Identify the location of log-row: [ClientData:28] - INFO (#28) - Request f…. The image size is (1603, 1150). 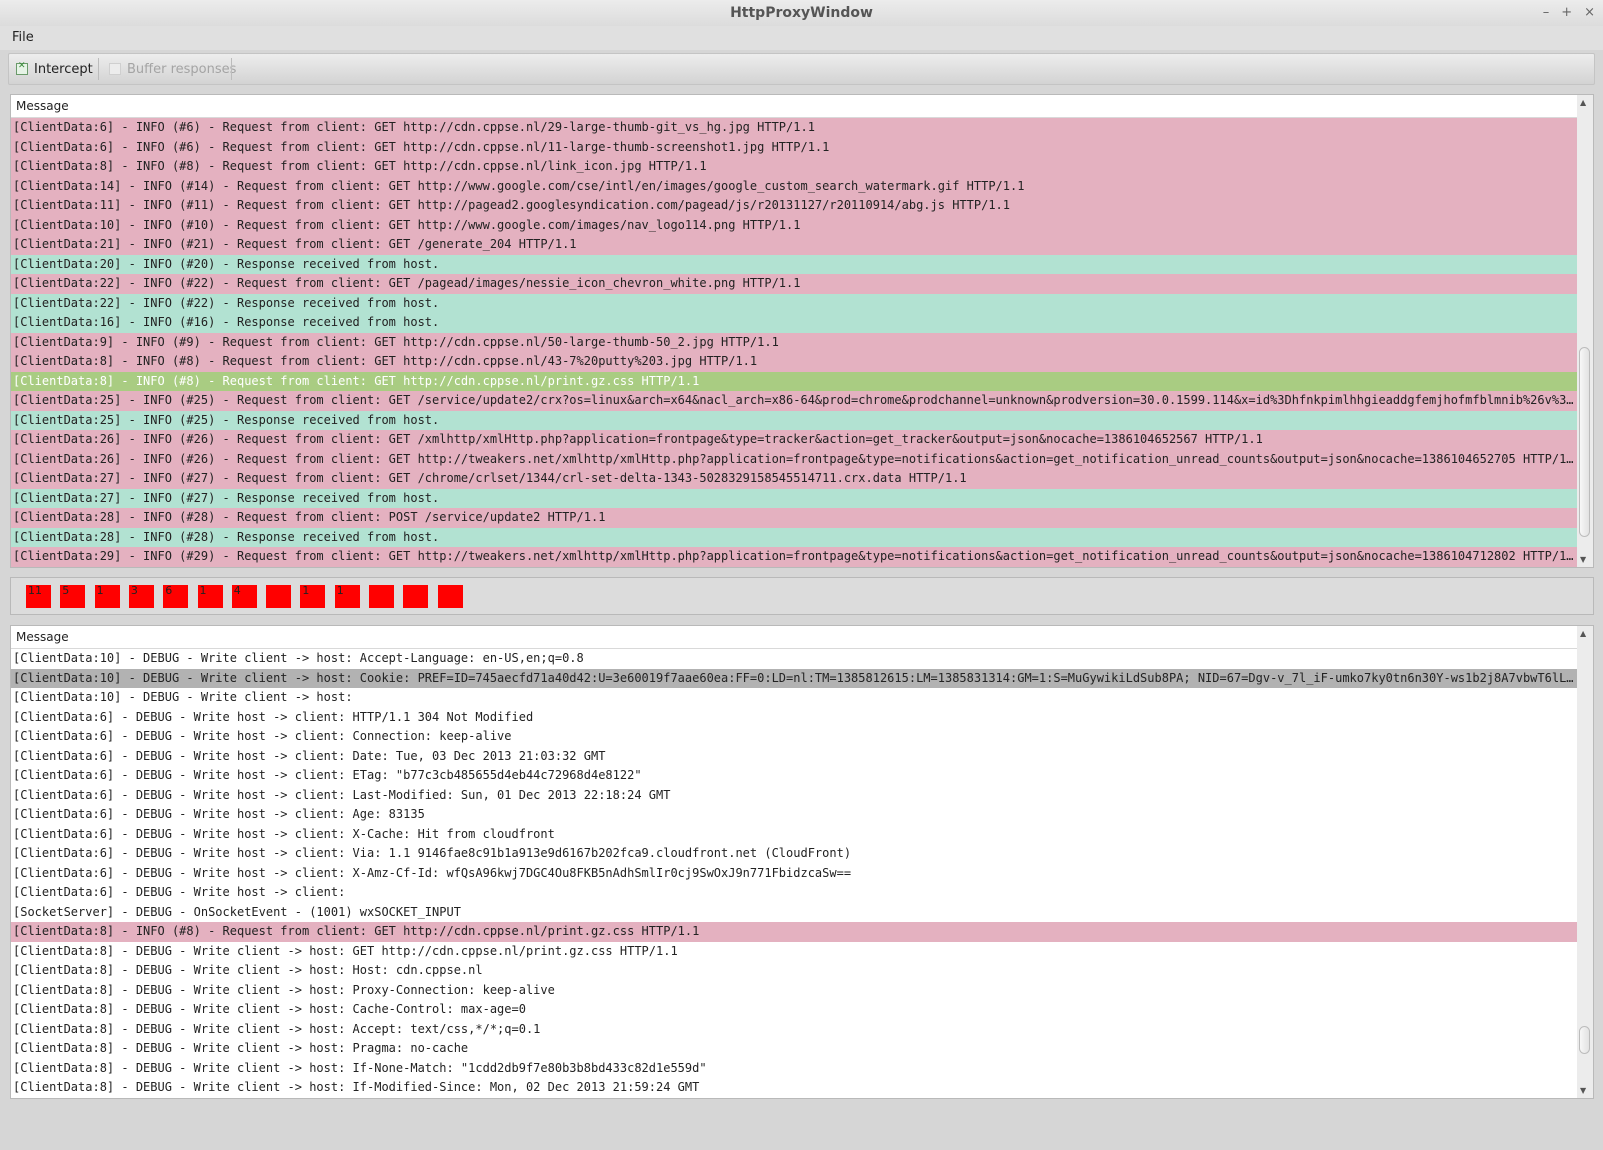
(794, 518).